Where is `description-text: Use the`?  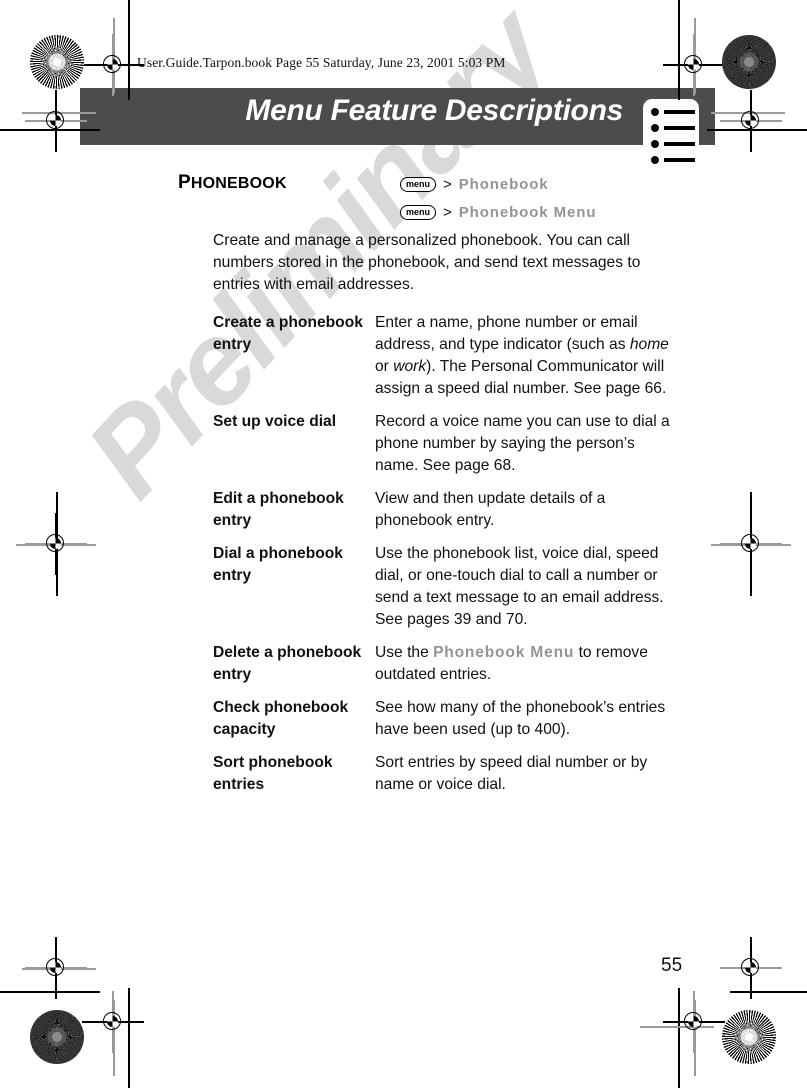
description-text: Use the is located at coordinates (404, 652).